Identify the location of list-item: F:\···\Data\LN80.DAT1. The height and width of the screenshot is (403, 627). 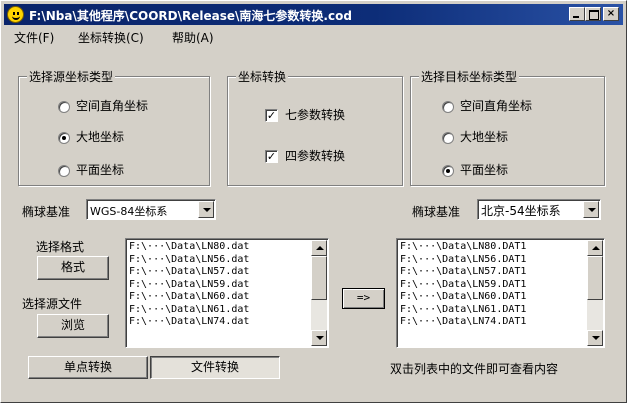
(463, 247).